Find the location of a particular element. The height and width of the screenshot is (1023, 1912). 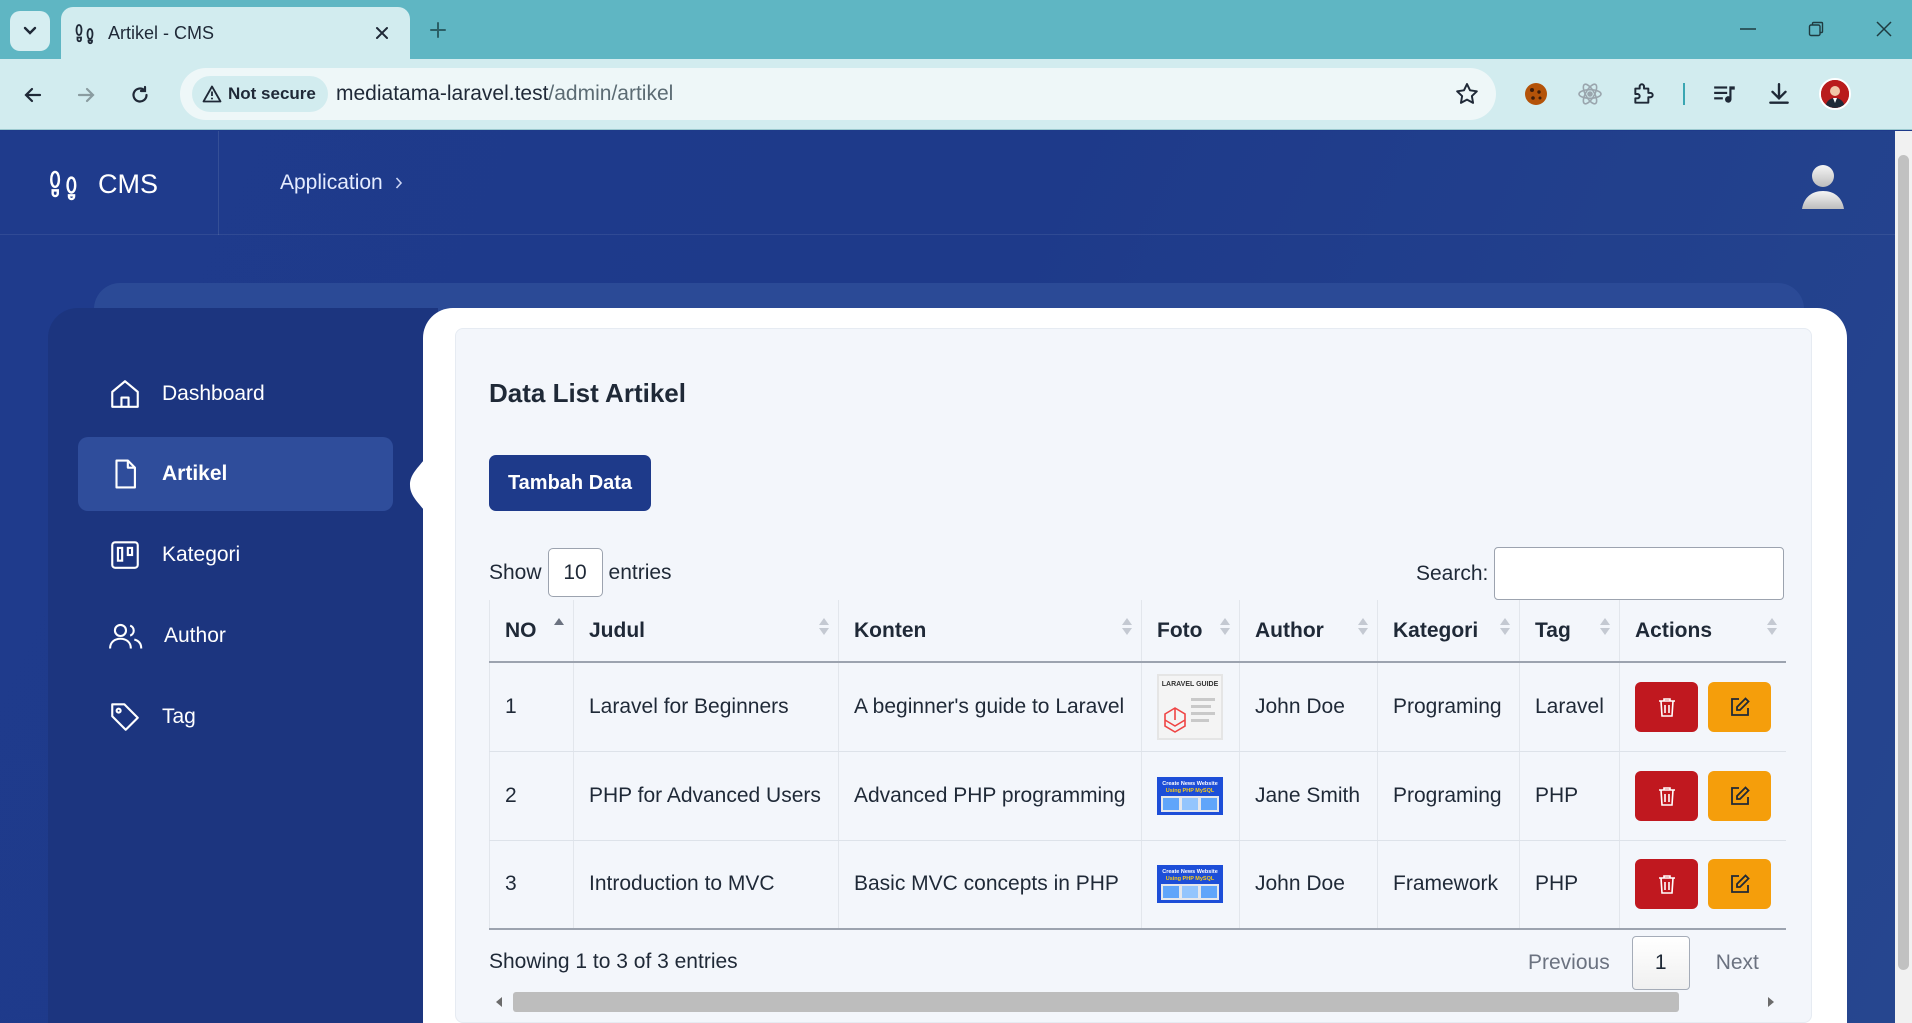

thumbnail-caption: Create News Website is located at coordinates (1190, 872).